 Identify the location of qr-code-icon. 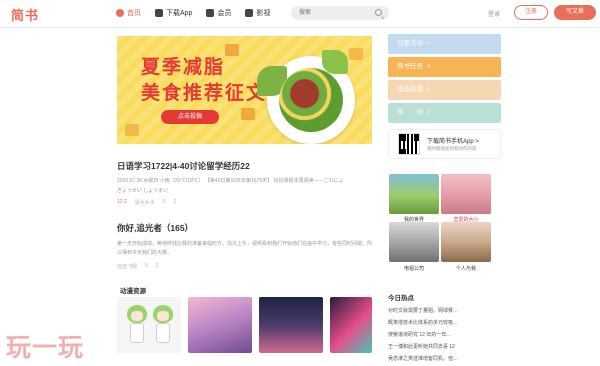
(409, 144).